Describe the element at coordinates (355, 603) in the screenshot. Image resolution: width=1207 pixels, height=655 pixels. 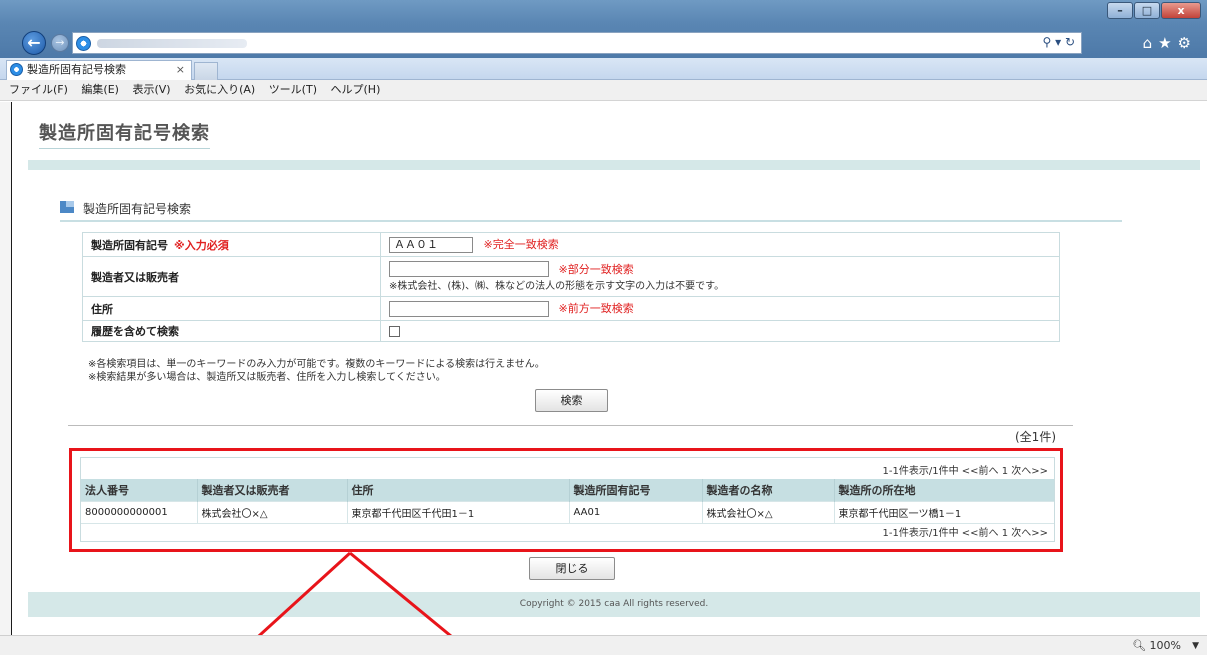
I see `callout-arrows` at that location.